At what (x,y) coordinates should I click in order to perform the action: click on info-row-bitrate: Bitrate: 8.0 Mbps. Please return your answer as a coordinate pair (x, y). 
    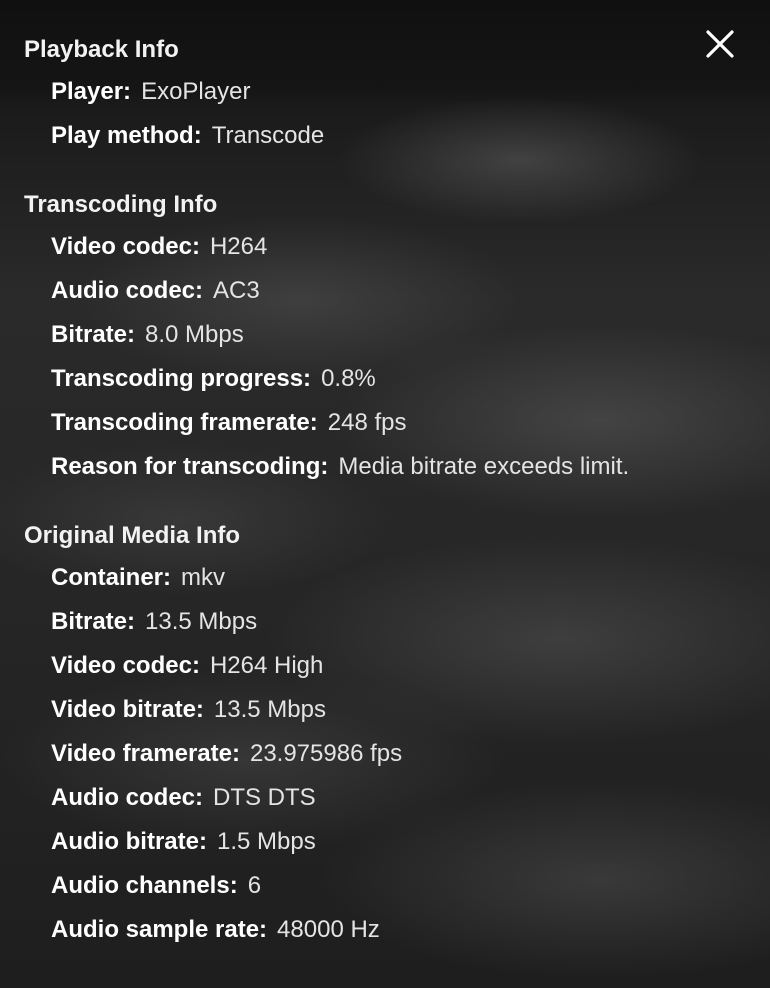
    Looking at the image, I should click on (362, 335).